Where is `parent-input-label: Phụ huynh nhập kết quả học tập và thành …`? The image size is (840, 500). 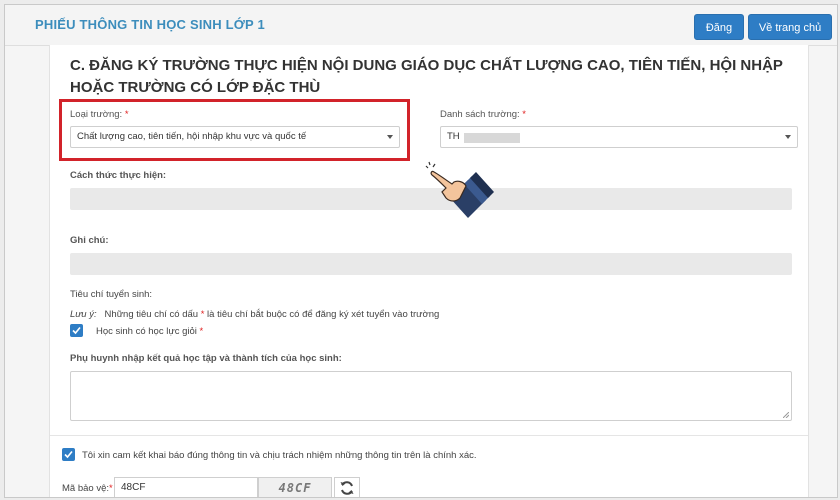 parent-input-label: Phụ huynh nhập kết quả học tập và thành … is located at coordinates (206, 358).